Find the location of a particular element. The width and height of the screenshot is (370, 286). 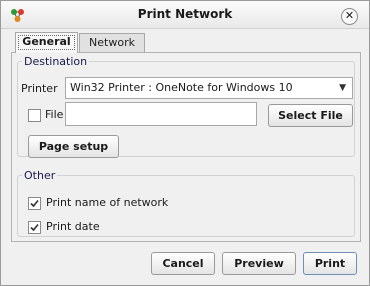

print-network-name-checkbox is located at coordinates (34, 203).